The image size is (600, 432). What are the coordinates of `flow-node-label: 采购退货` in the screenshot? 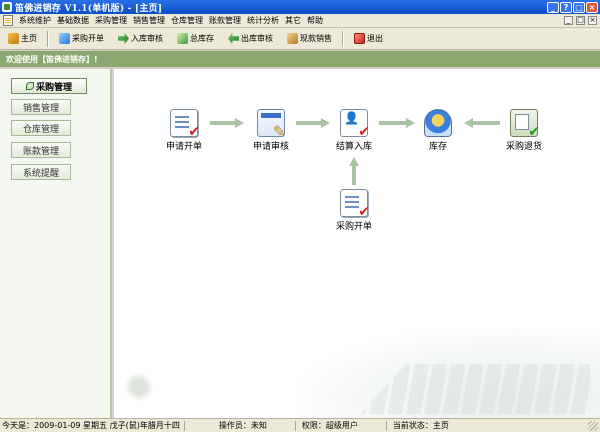 It's located at (523, 147).